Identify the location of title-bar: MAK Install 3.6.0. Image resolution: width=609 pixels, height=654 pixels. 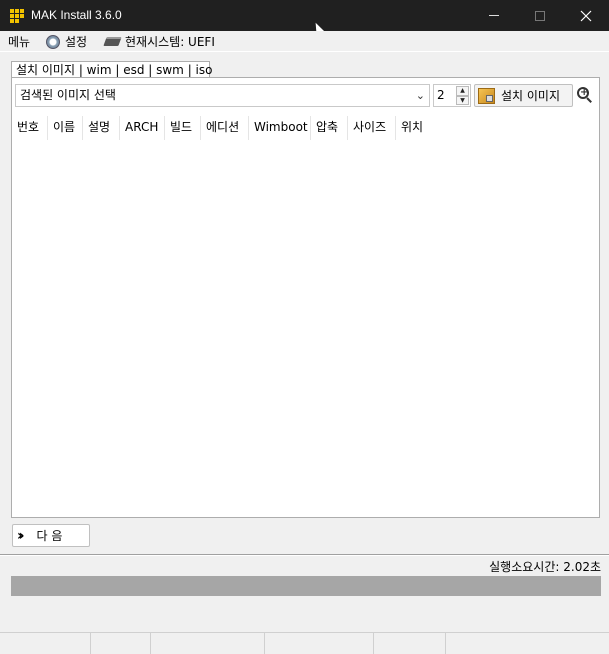
(304, 15).